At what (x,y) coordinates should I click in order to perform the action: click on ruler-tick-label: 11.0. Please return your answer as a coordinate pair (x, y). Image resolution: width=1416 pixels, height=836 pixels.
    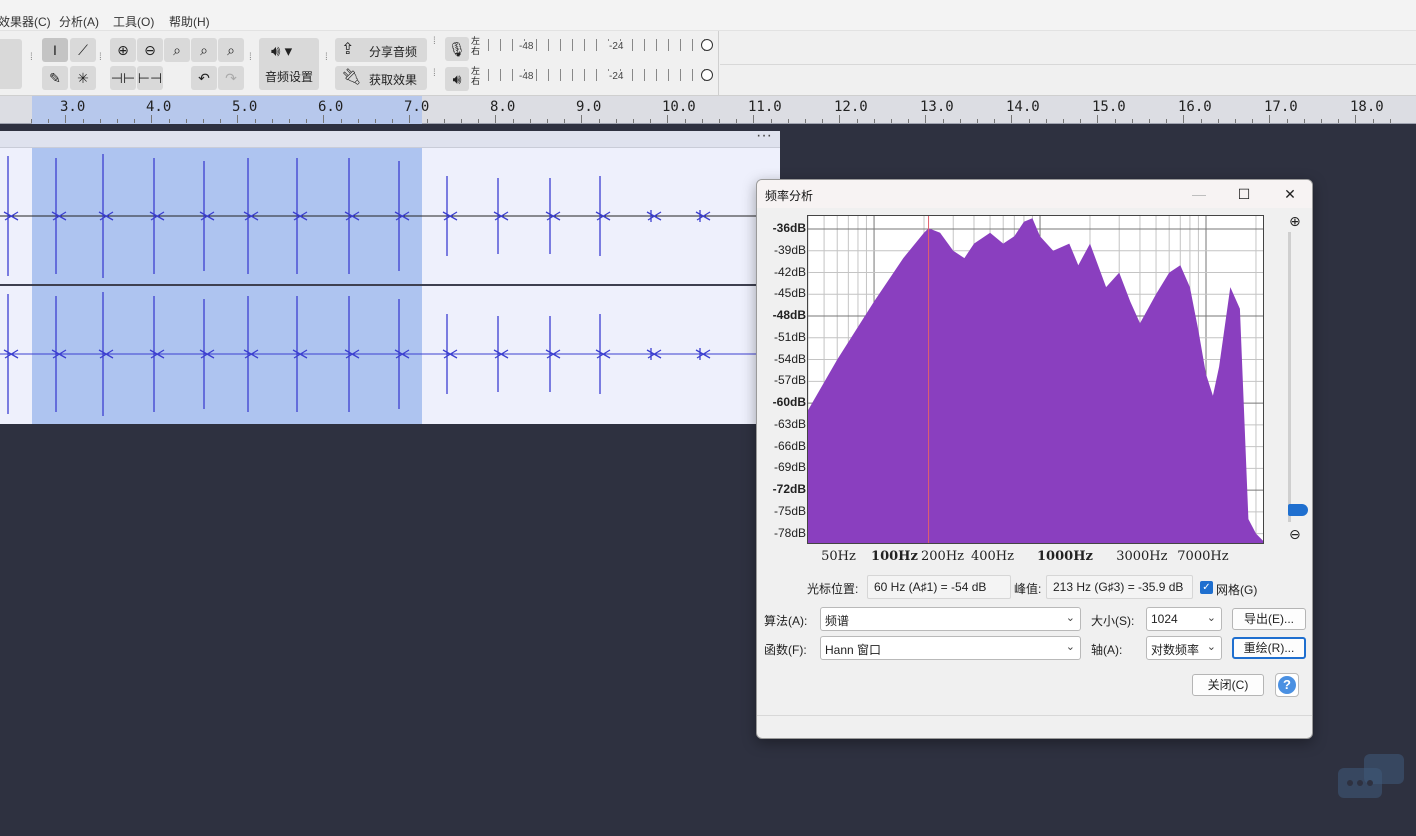
    Looking at the image, I should click on (765, 107).